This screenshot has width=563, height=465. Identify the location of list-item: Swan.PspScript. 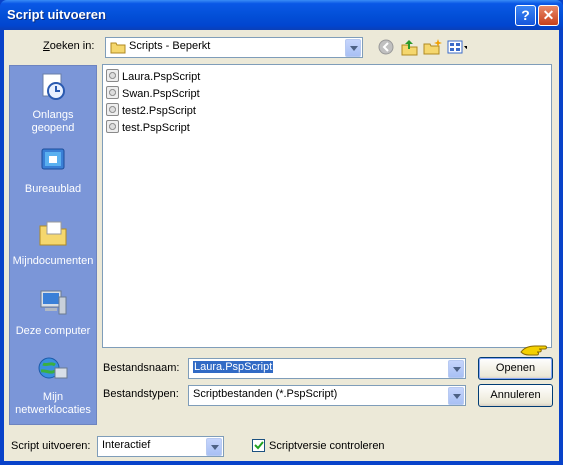
(153, 94).